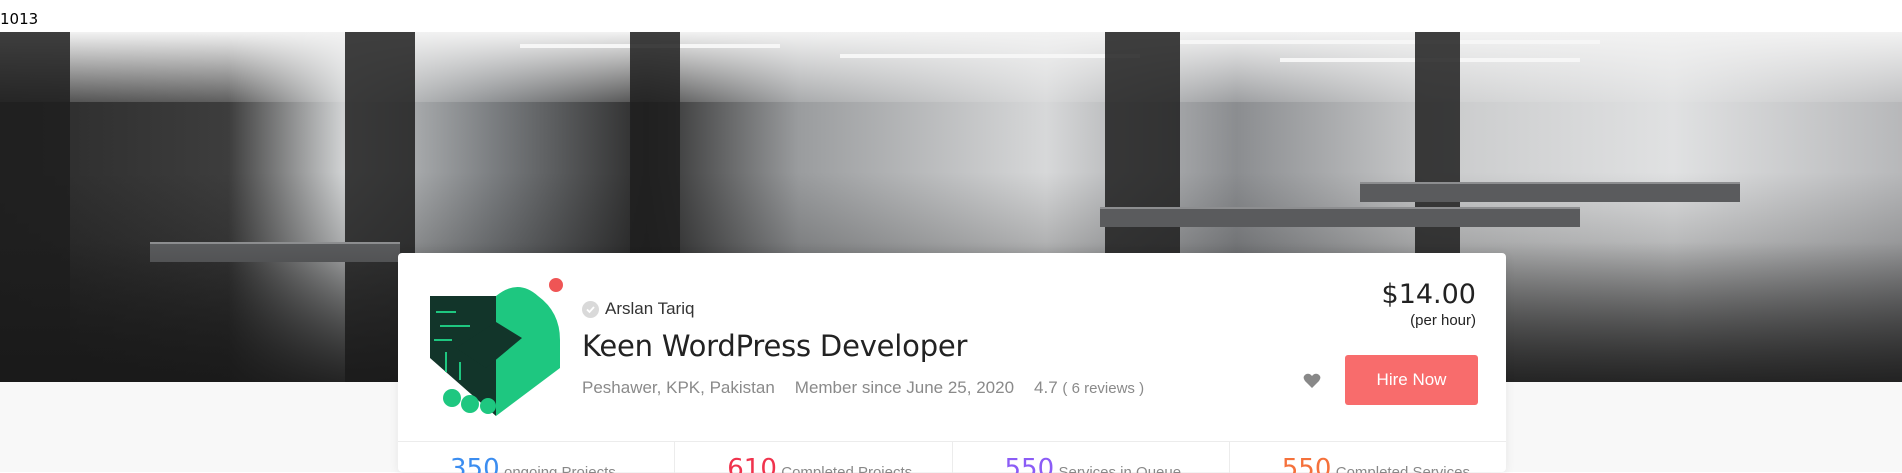 The height and width of the screenshot is (473, 1902). Describe the element at coordinates (775, 346) in the screenshot. I see `profile-title: Keen WordPress Developer` at that location.